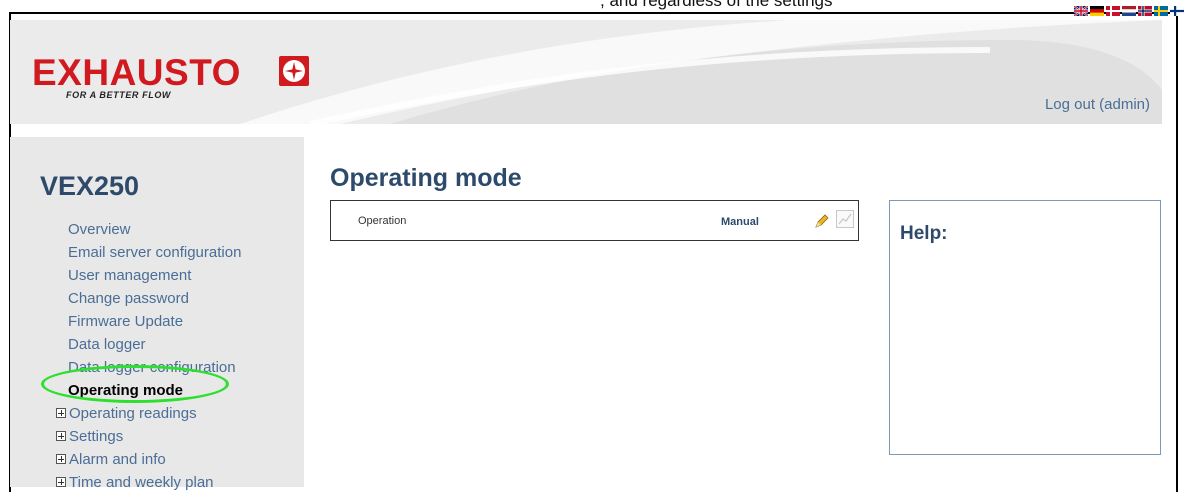 The height and width of the screenshot is (495, 1192). Describe the element at coordinates (154, 391) in the screenshot. I see `sidebar-item-operating-mode: Operating mode` at that location.